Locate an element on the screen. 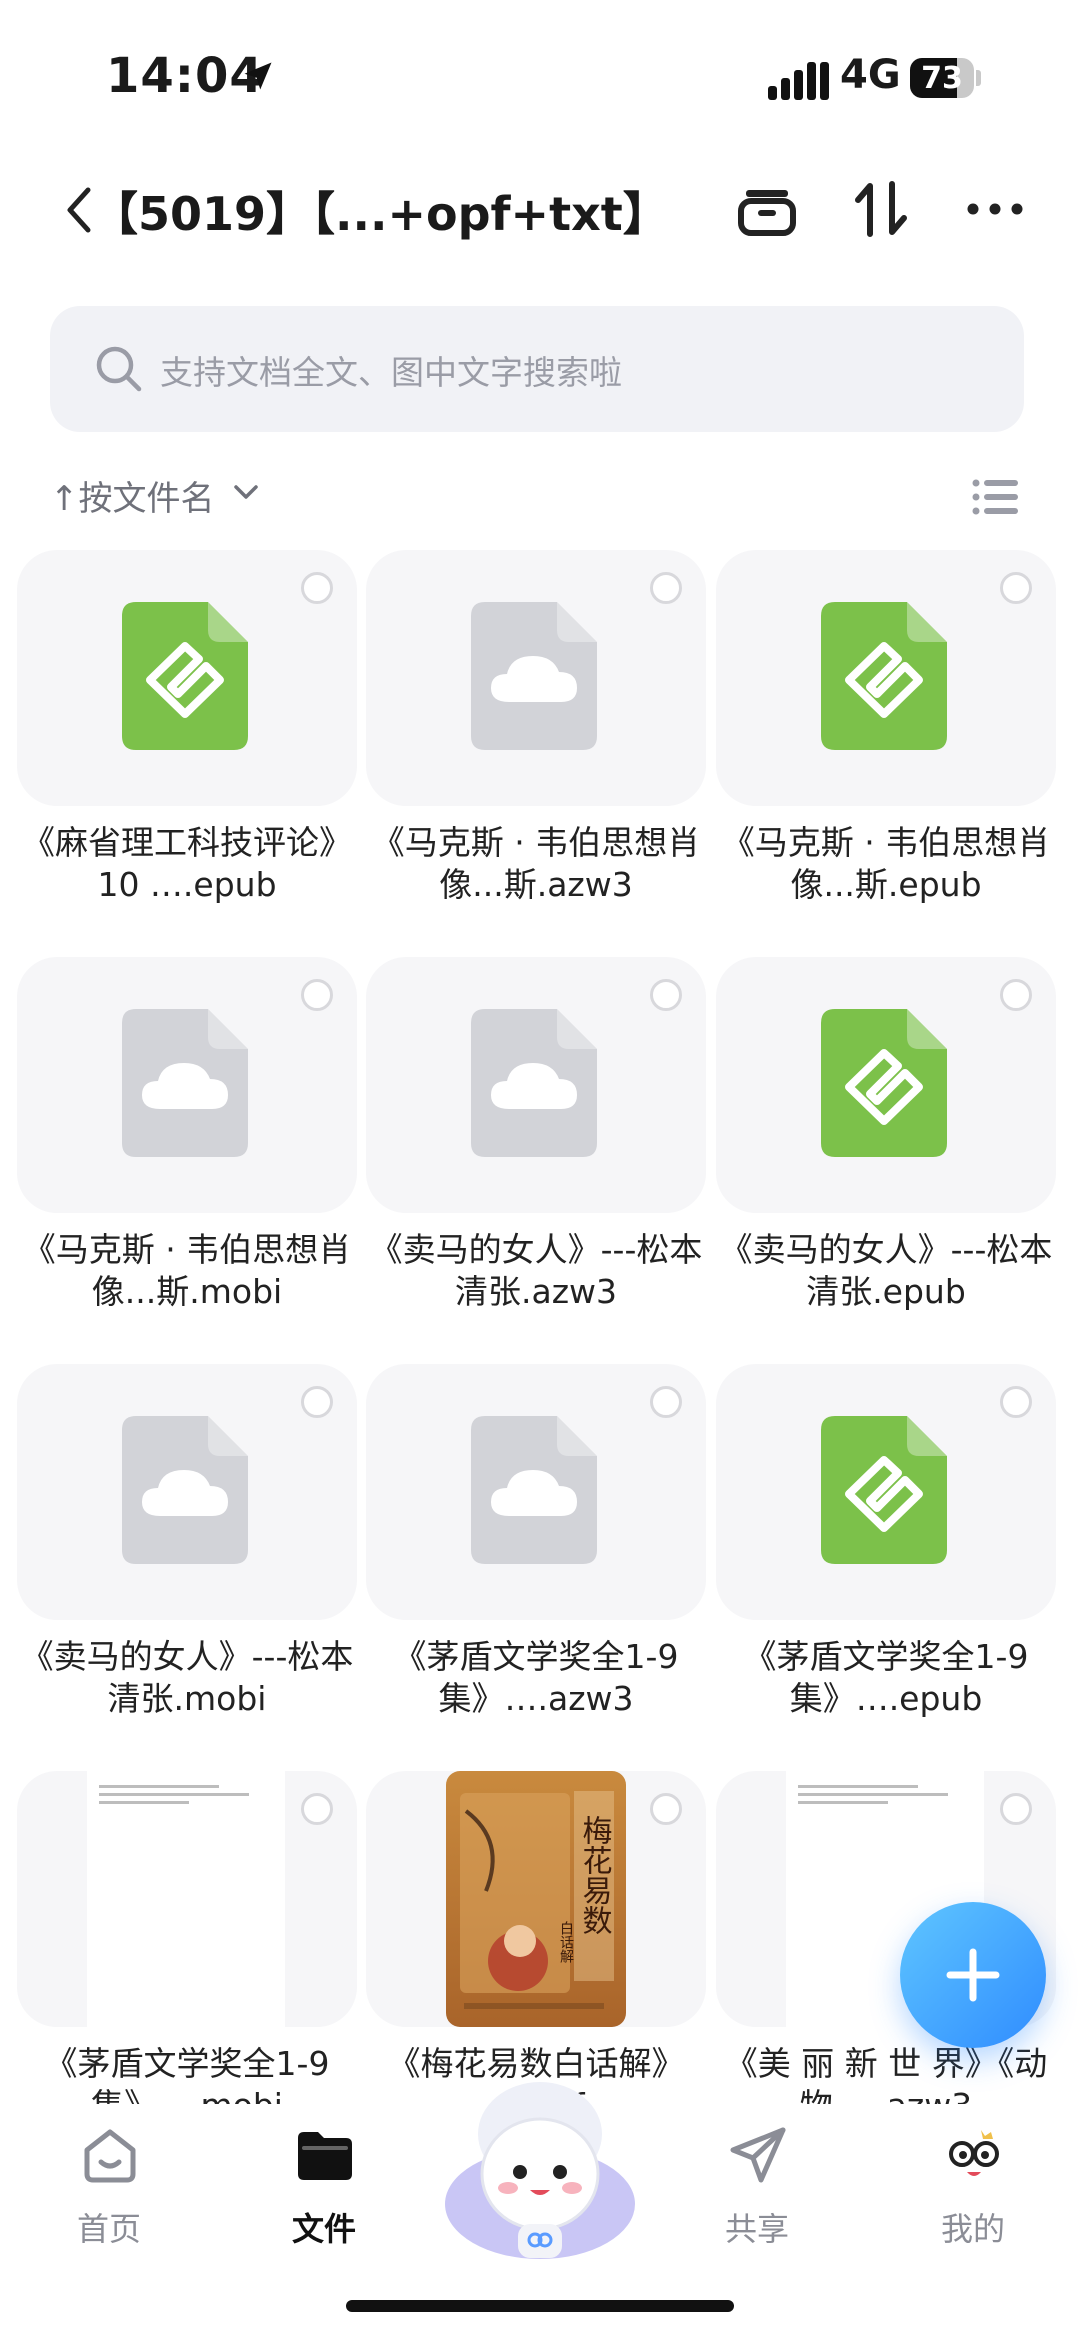 This screenshot has width=1080, height=2341. sort-by-name-button: ↑按文件名 is located at coordinates (132, 495).